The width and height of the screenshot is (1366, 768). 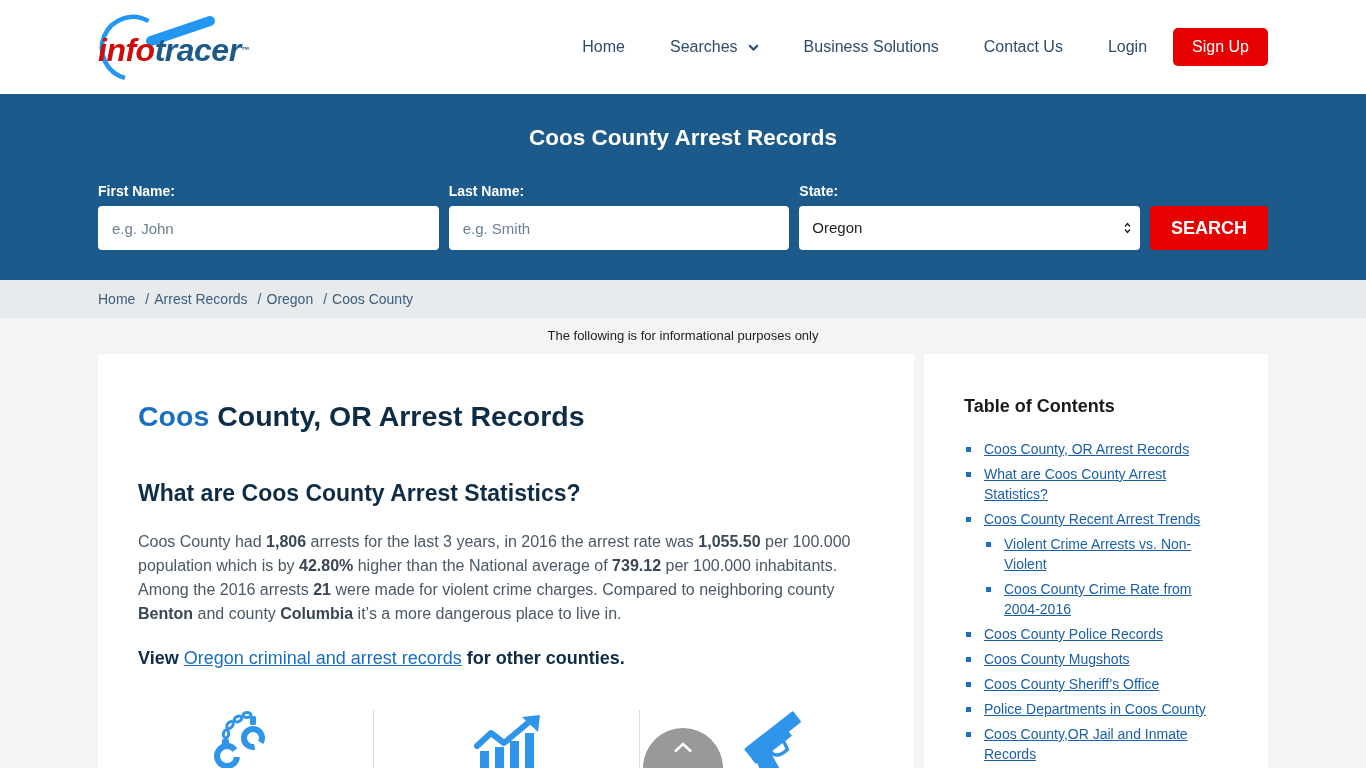 I want to click on view-records-text: View Oregon criminal and arrest records for other counties., so click(x=382, y=658).